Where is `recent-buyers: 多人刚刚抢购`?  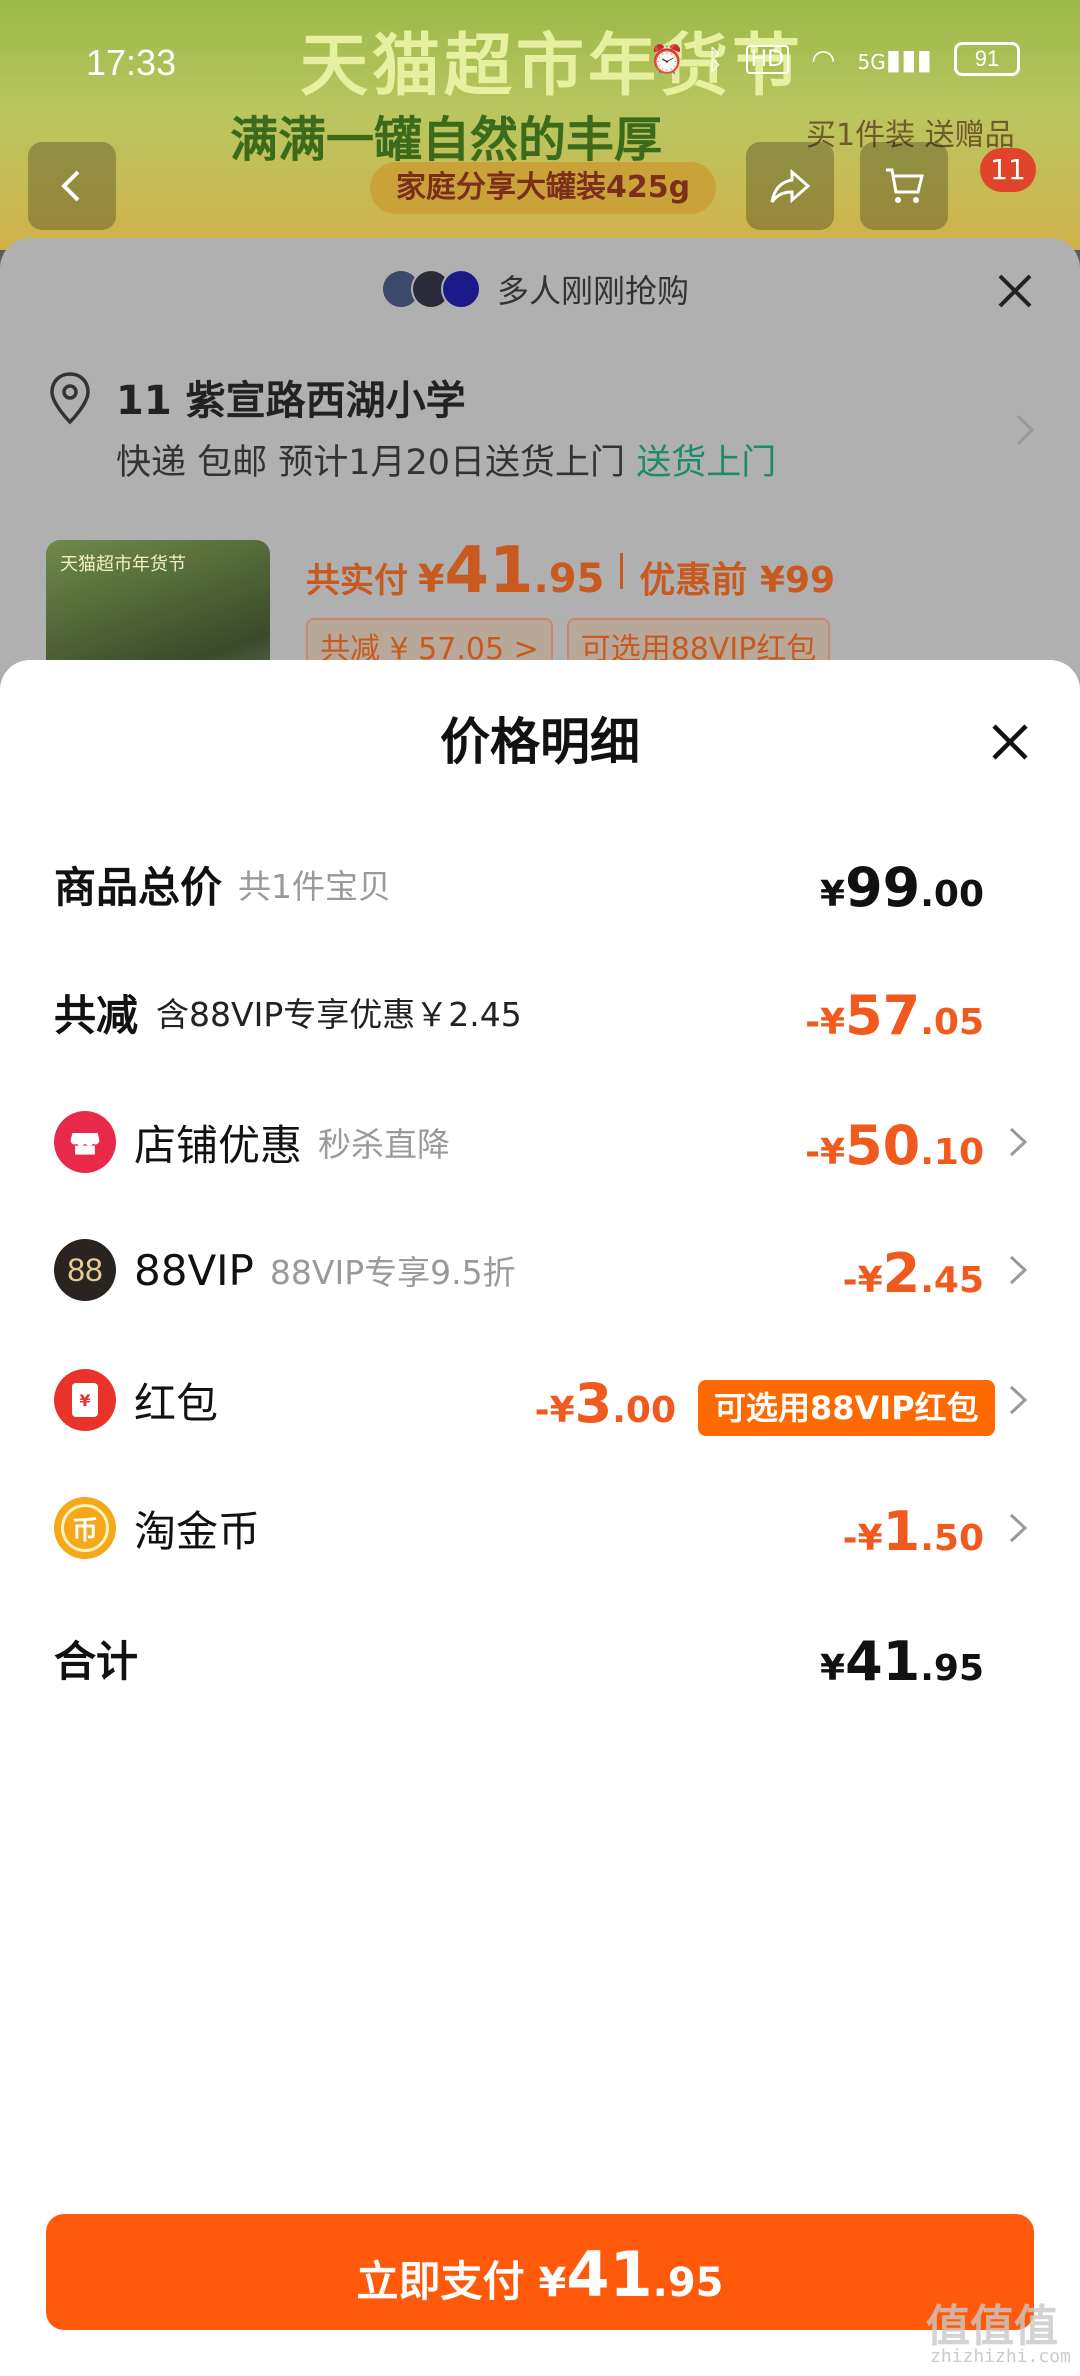 recent-buyers: 多人刚刚抢购 is located at coordinates (540, 289).